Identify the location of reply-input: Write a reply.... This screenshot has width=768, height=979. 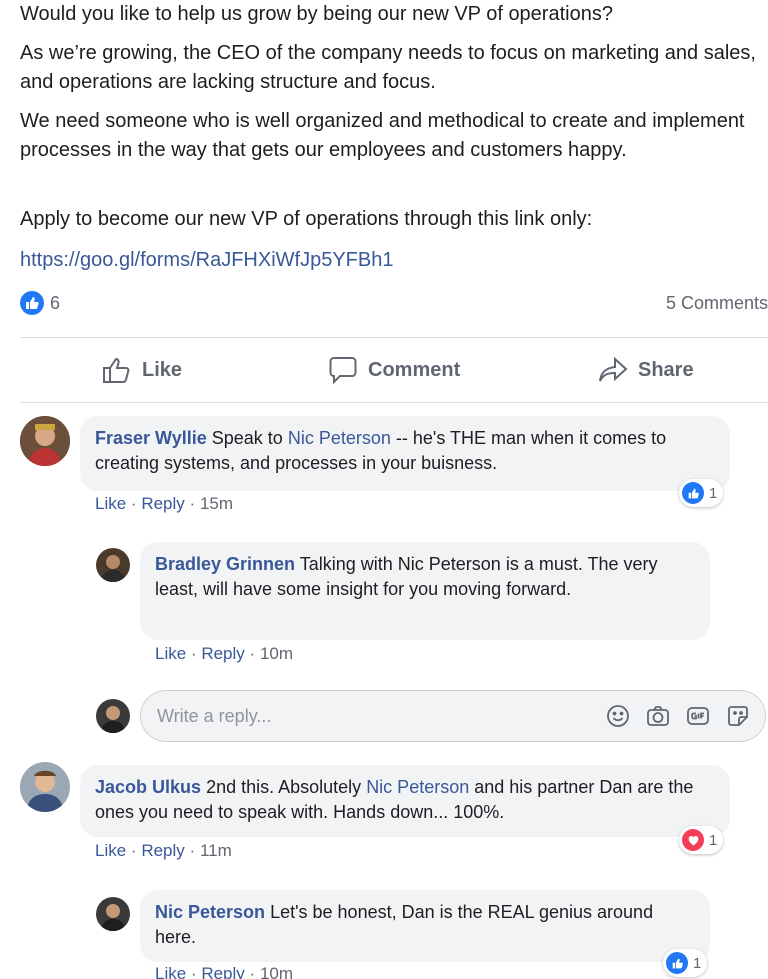
(453, 716).